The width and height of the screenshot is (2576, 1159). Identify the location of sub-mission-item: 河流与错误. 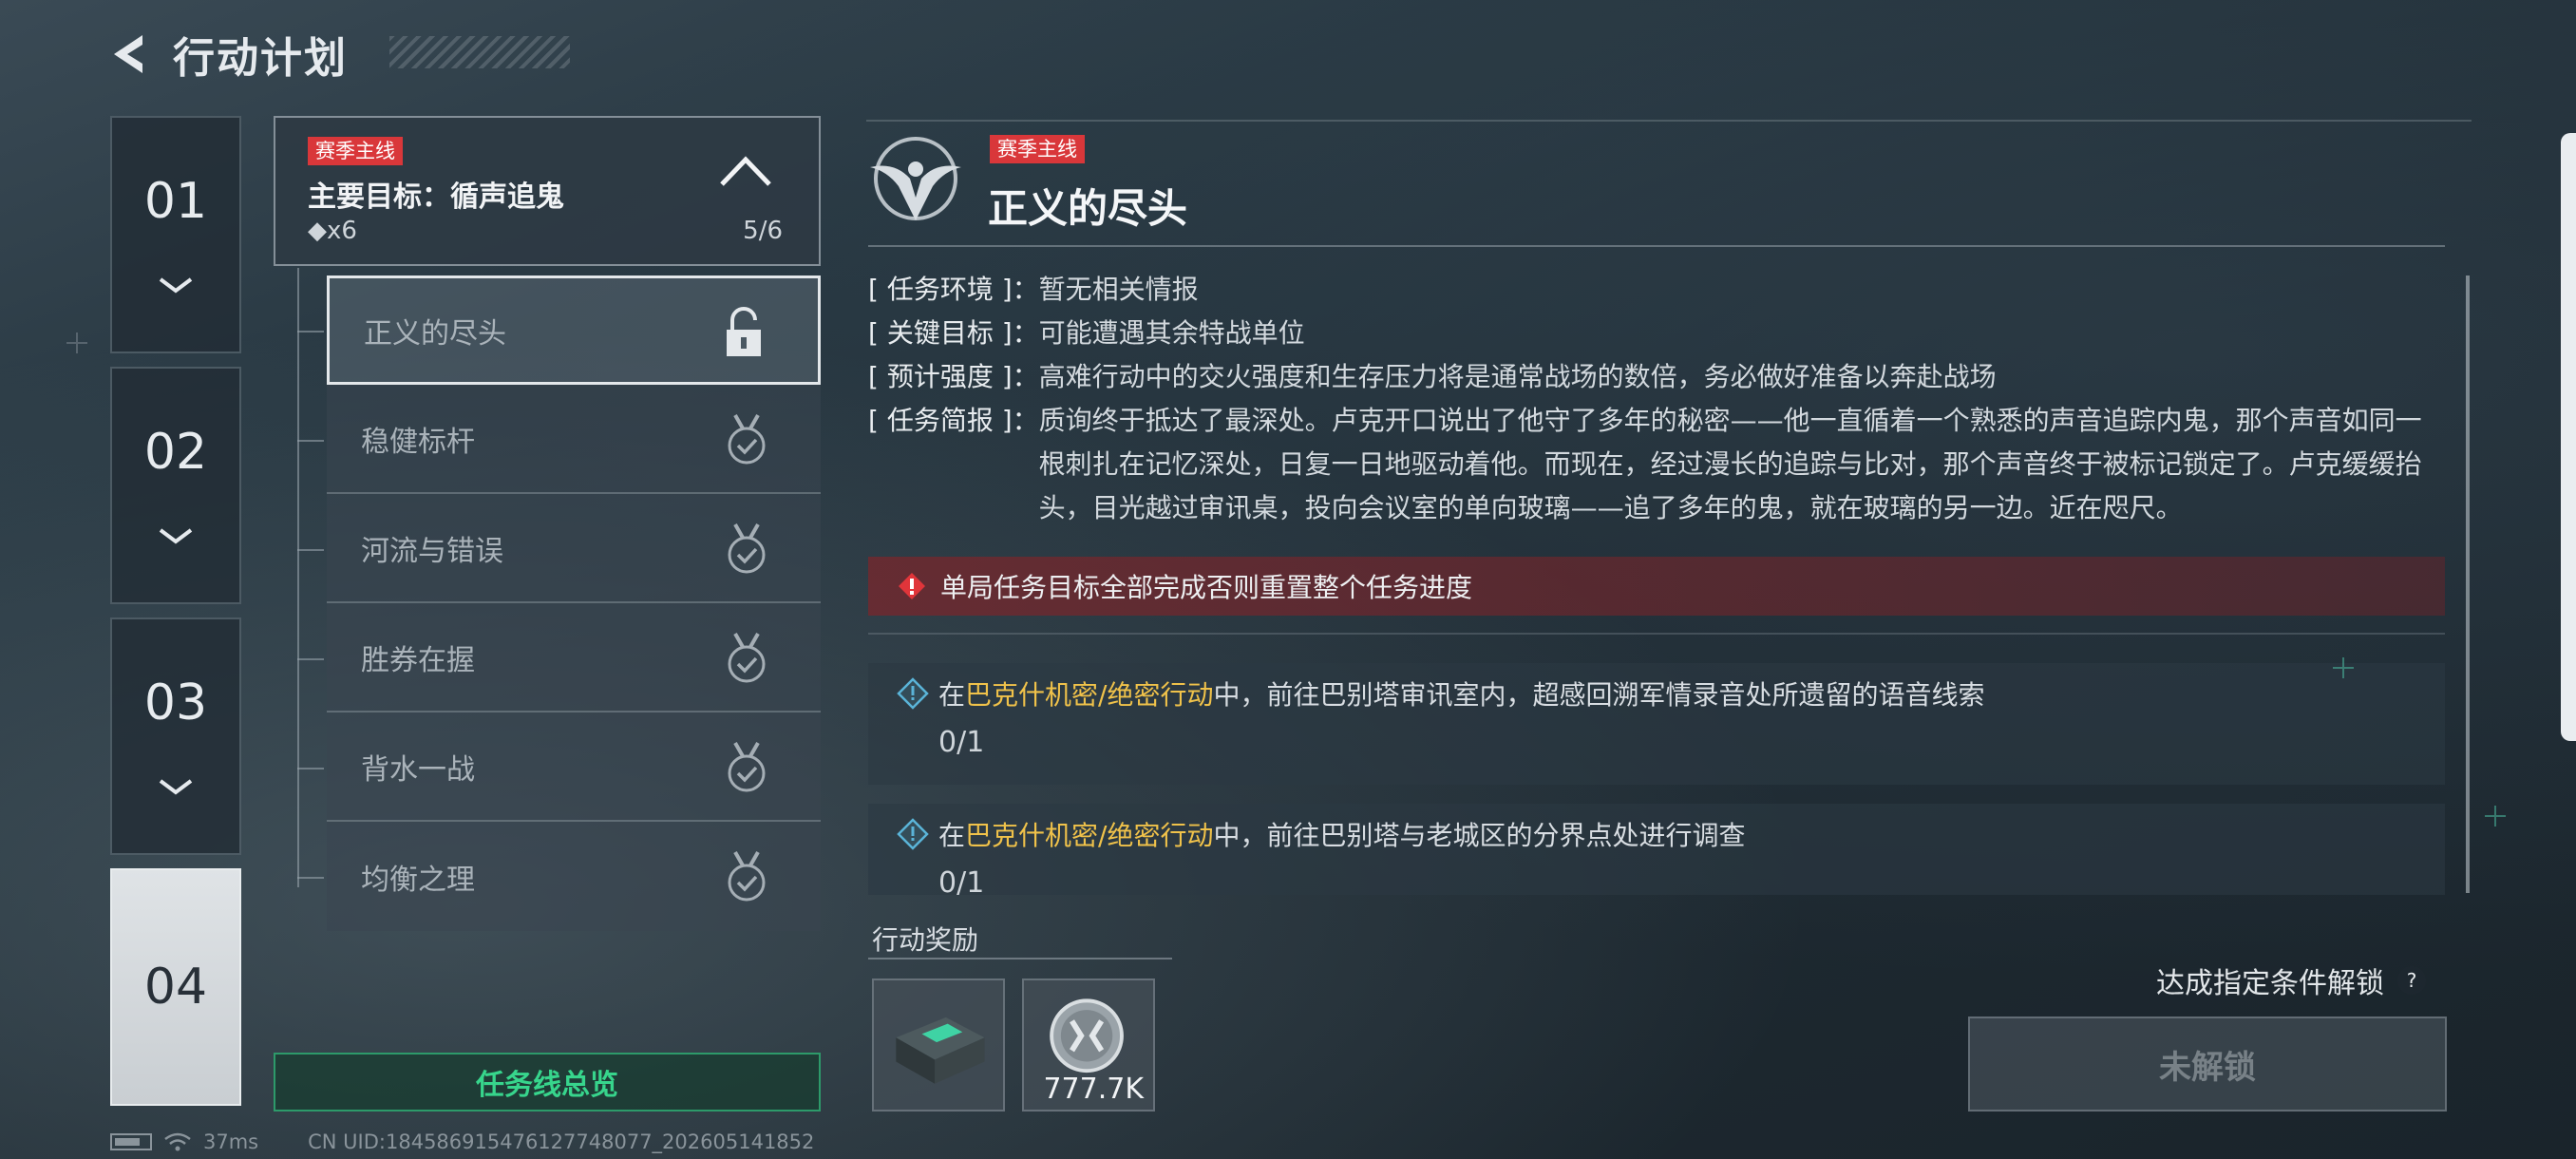
(574, 548).